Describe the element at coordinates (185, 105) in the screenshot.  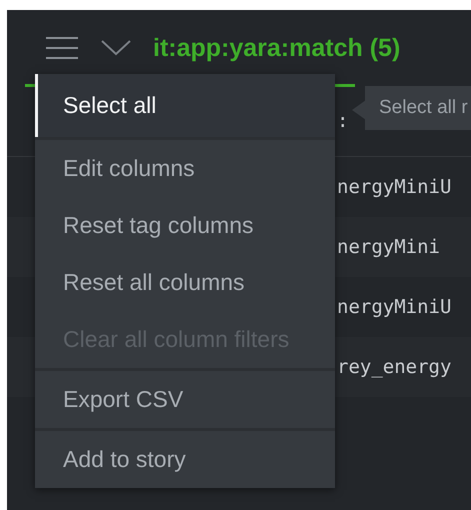
I see `menu-item: Select all` at that location.